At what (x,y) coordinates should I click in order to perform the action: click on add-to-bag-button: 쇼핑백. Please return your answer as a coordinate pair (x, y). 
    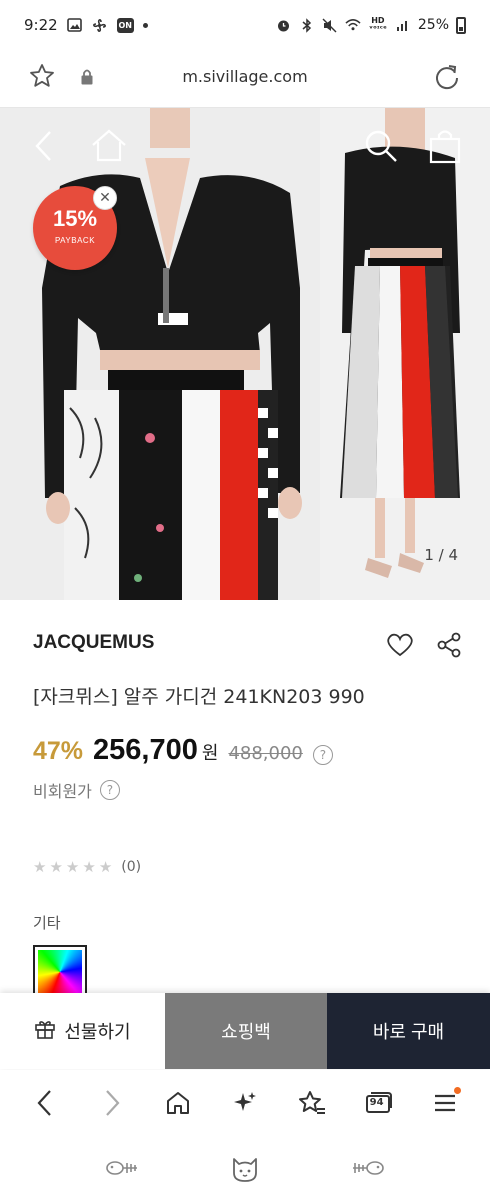
    Looking at the image, I should click on (246, 1031).